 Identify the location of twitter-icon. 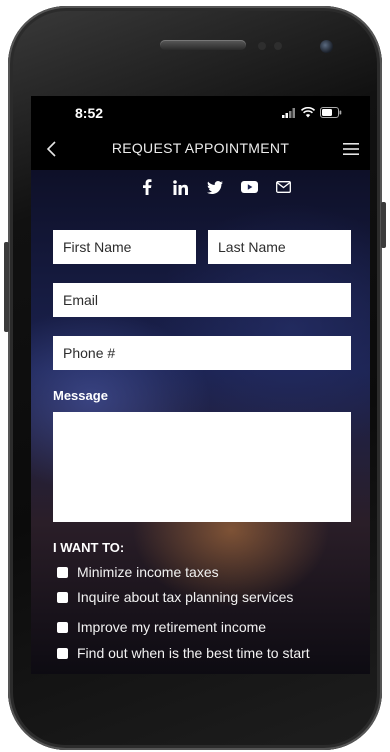
(215, 187).